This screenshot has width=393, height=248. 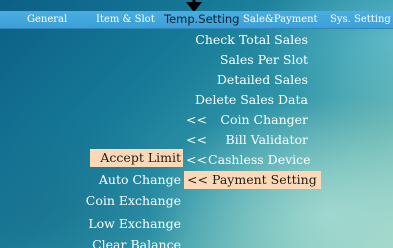 What do you see at coordinates (244, 60) in the screenshot?
I see `menu-item-sales-per-slot: Sales Per Slot` at bounding box center [244, 60].